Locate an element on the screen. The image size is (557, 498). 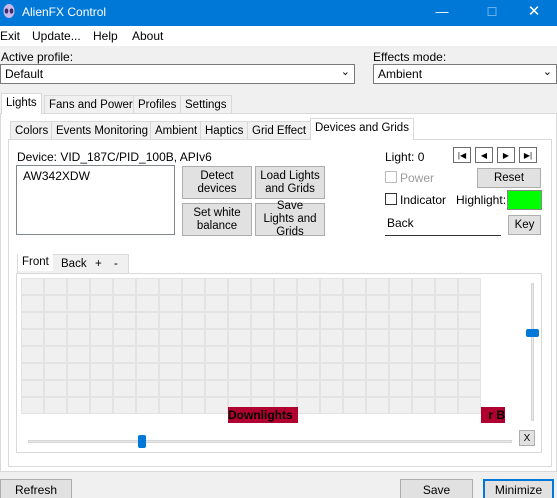
tab-front: Front is located at coordinates (35, 262).